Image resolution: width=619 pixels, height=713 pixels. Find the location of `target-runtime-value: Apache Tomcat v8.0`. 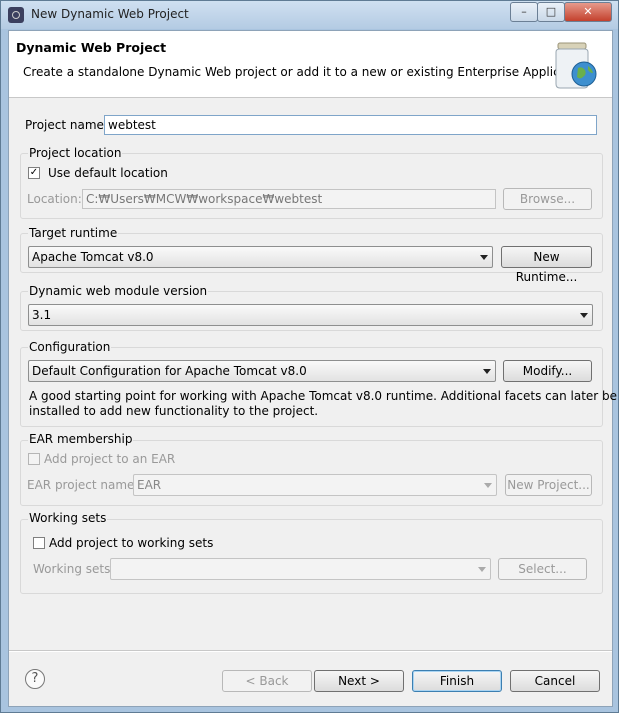

target-runtime-value: Apache Tomcat v8.0 is located at coordinates (93, 257).